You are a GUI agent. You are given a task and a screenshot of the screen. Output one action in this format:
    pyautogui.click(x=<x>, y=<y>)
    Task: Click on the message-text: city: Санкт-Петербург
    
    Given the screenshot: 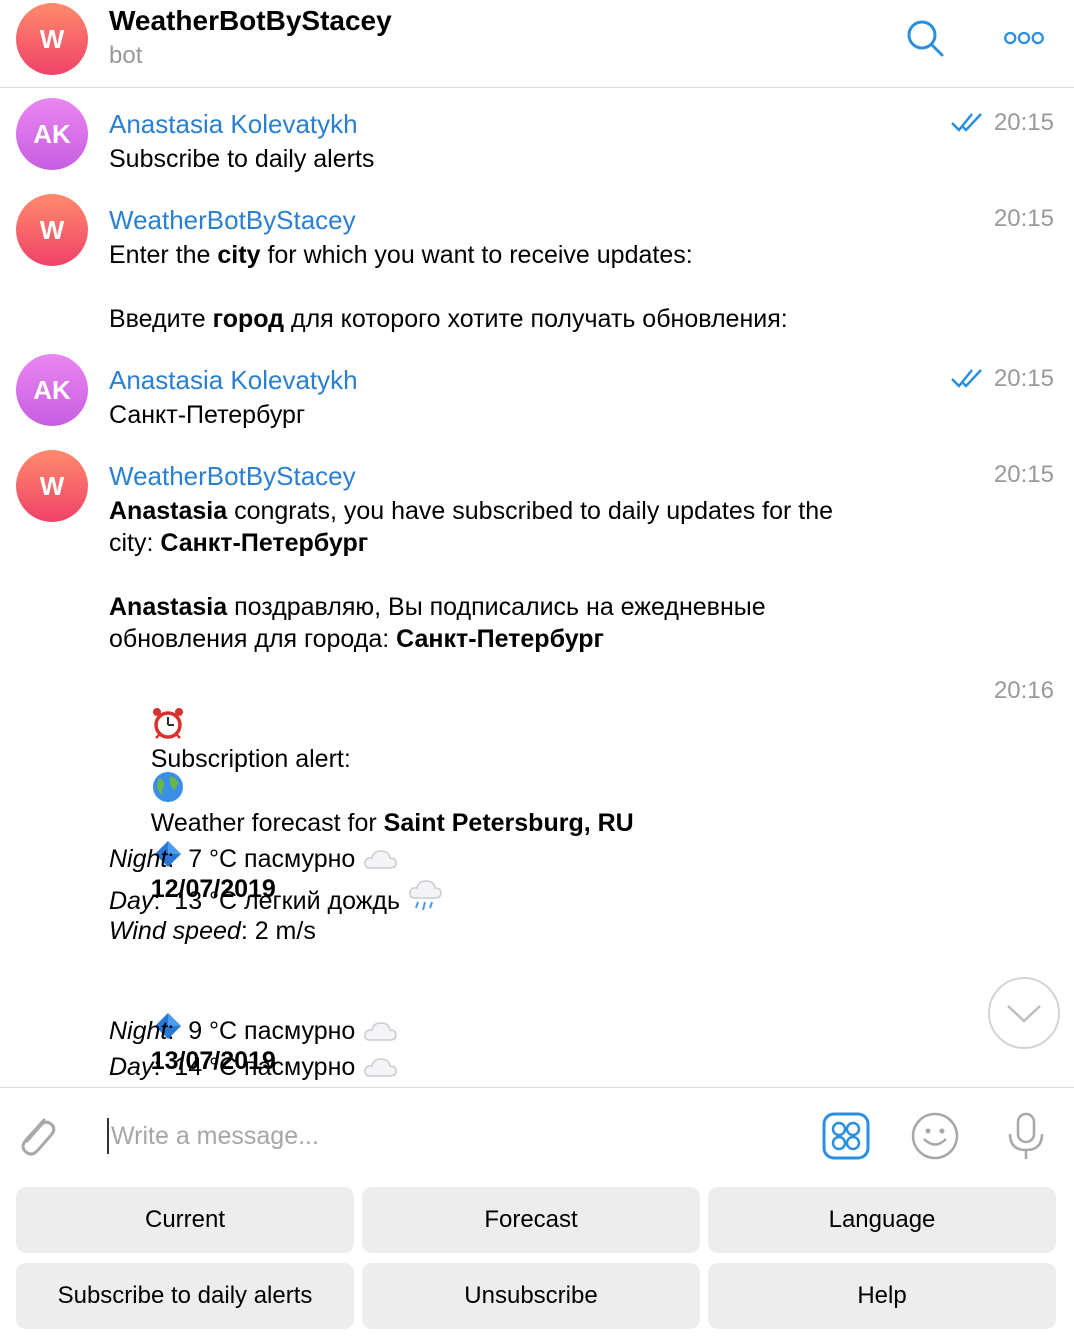 What is the action you would take?
    pyautogui.click(x=239, y=543)
    